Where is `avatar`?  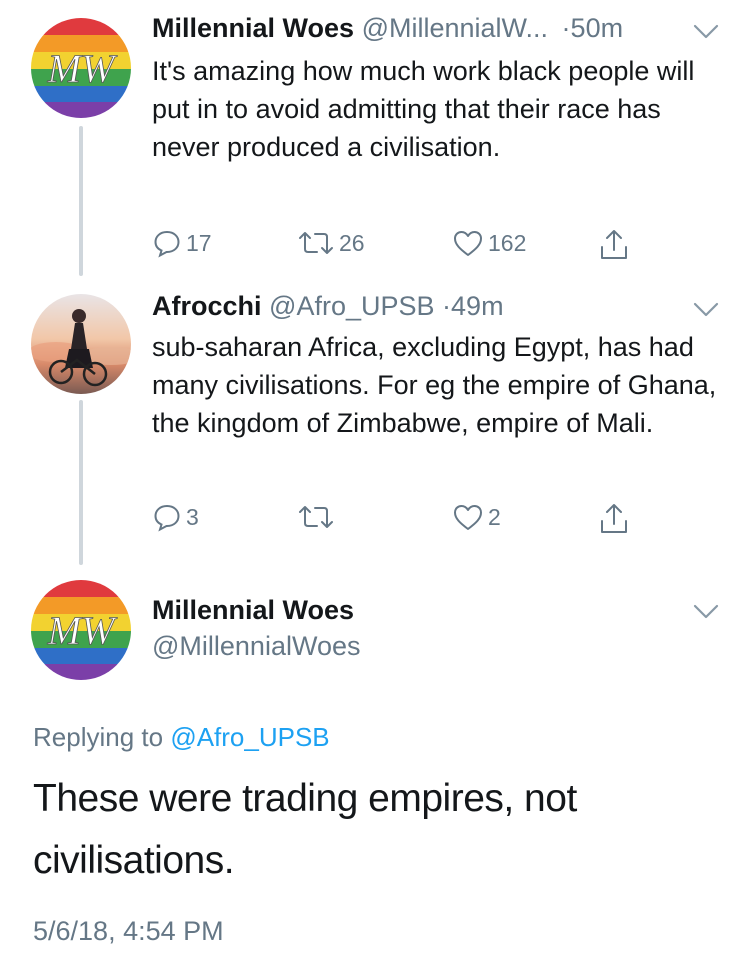
avatar is located at coordinates (81, 344).